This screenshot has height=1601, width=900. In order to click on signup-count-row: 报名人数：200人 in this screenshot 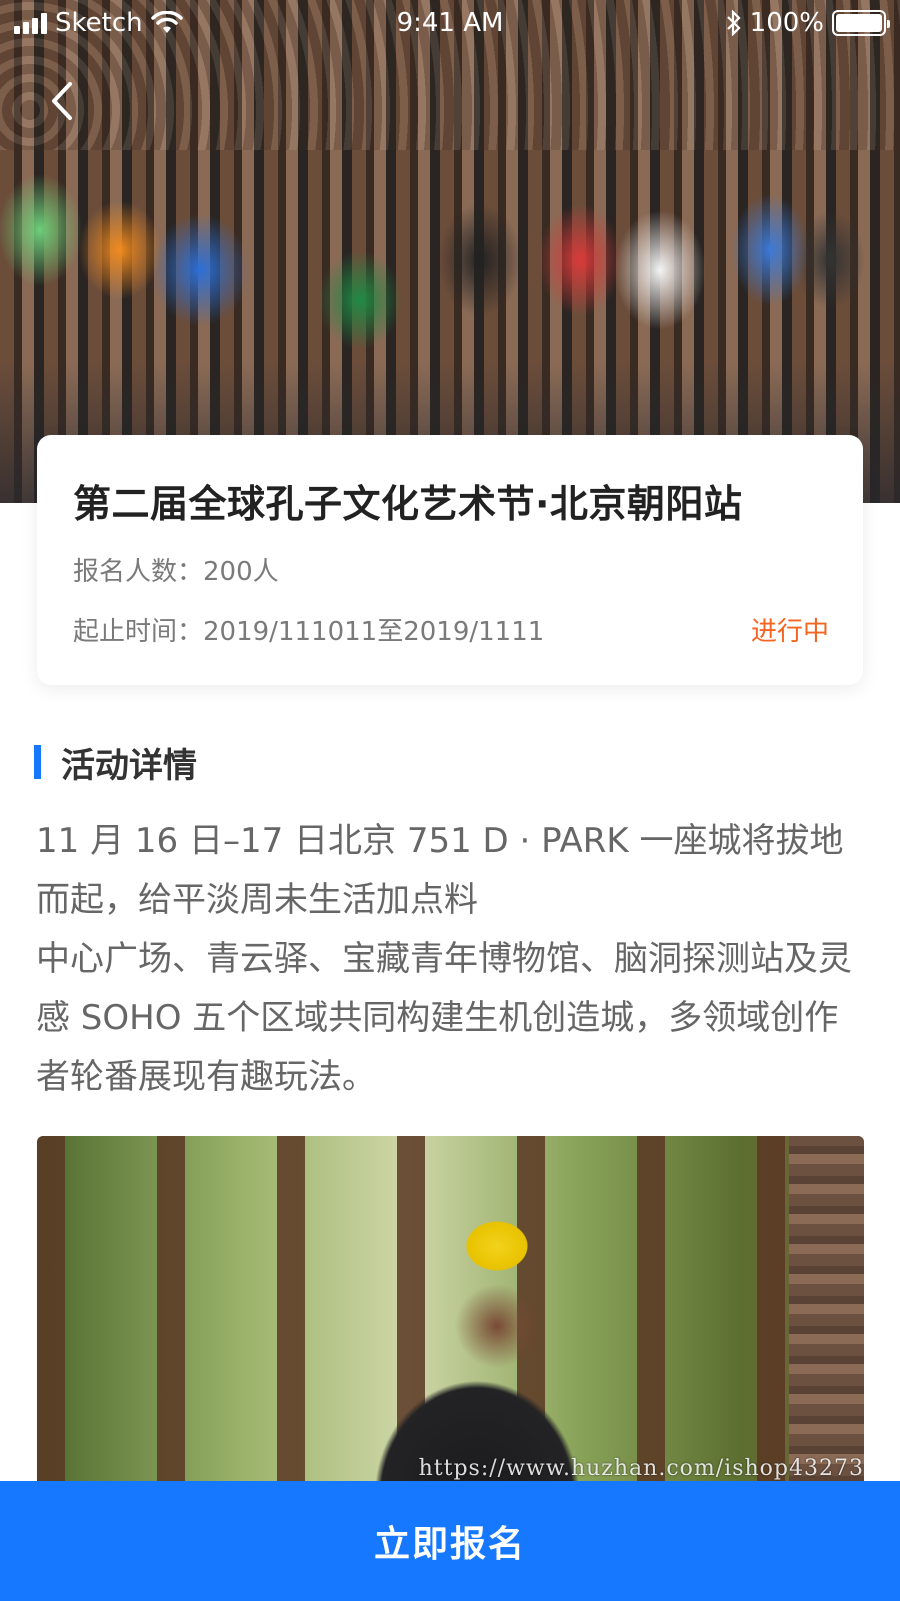, I will do `click(176, 569)`.